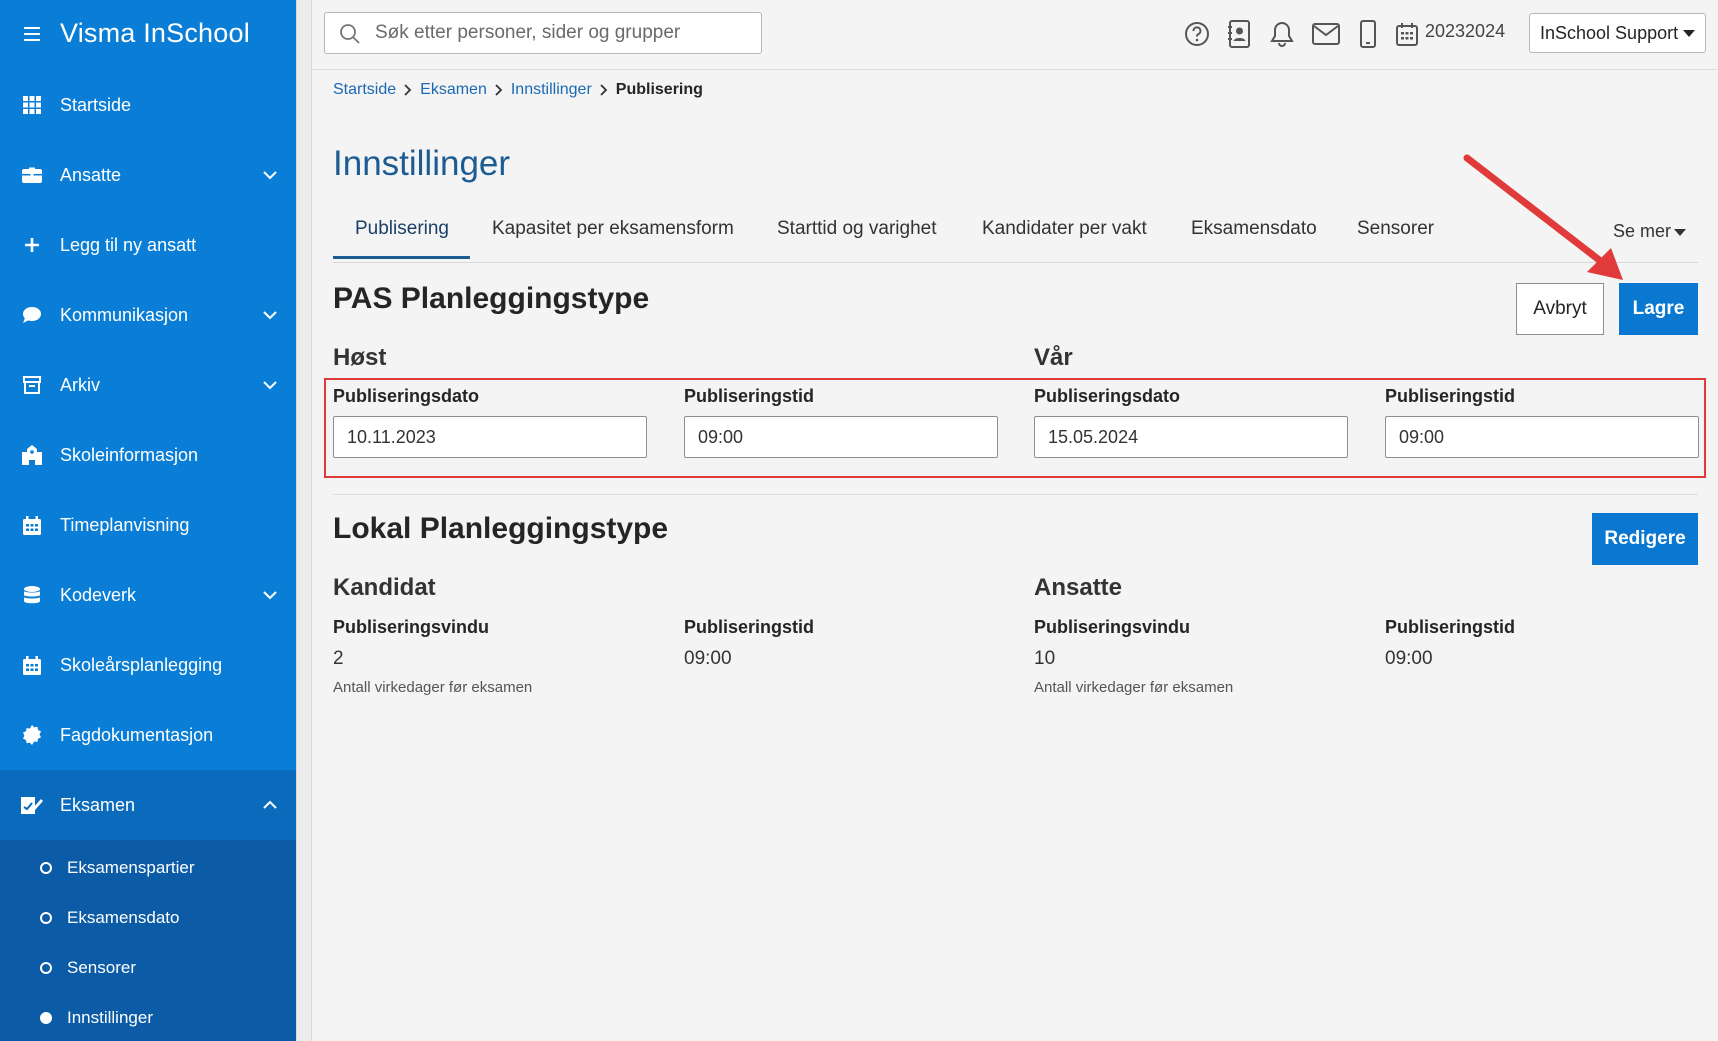  I want to click on help-circle-icon, so click(1197, 34).